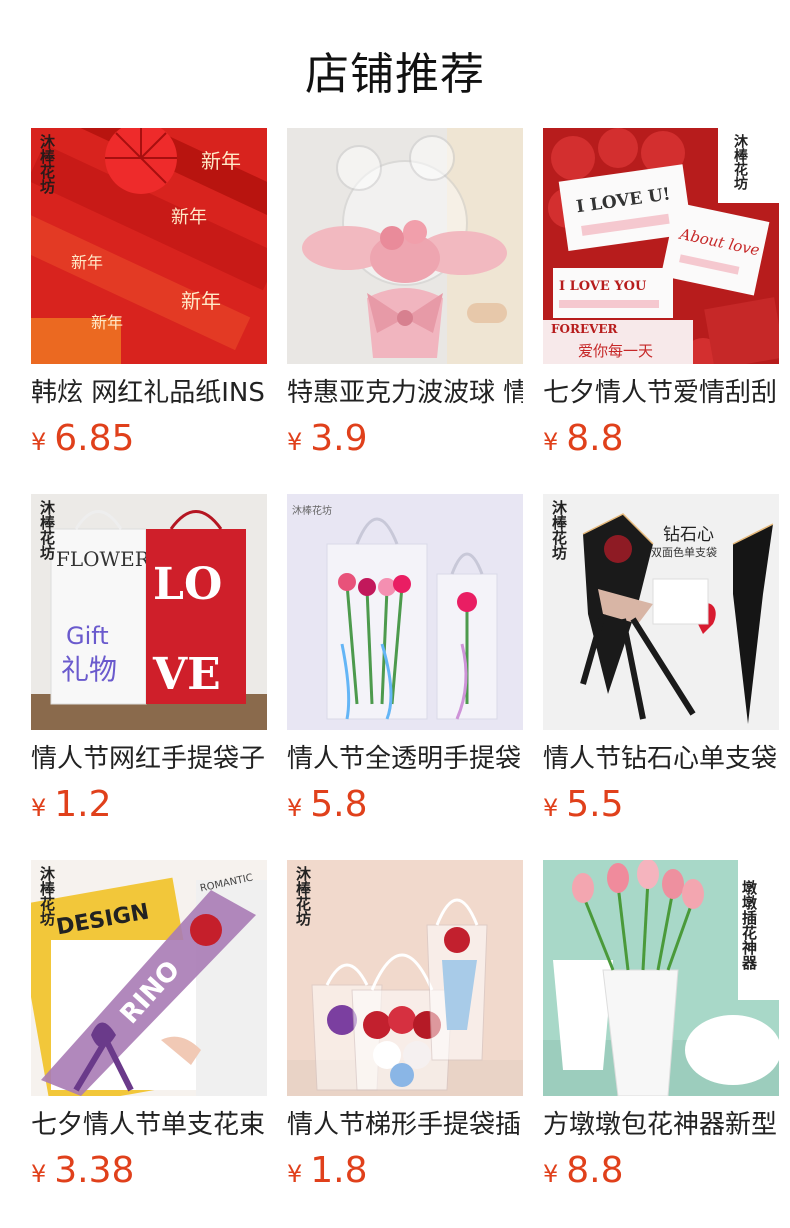 Image resolution: width=790 pixels, height=1228 pixels. What do you see at coordinates (405, 612) in the screenshot?
I see `product-image-transparent-bags: 沐棒花坊` at bounding box center [405, 612].